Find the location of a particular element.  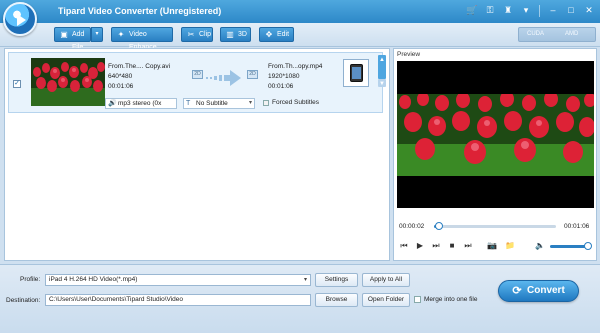

separator is located at coordinates (539, 11).